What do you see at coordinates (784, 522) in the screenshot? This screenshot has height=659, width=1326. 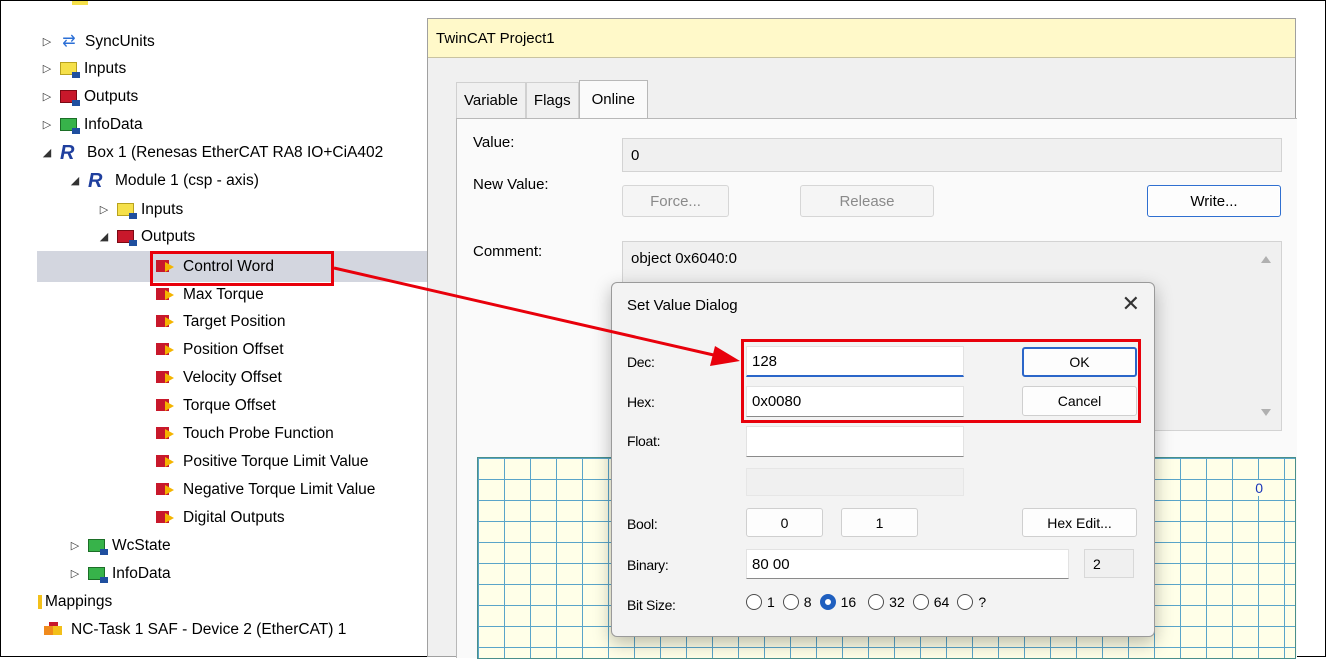 I see `bool-0-button: 0` at bounding box center [784, 522].